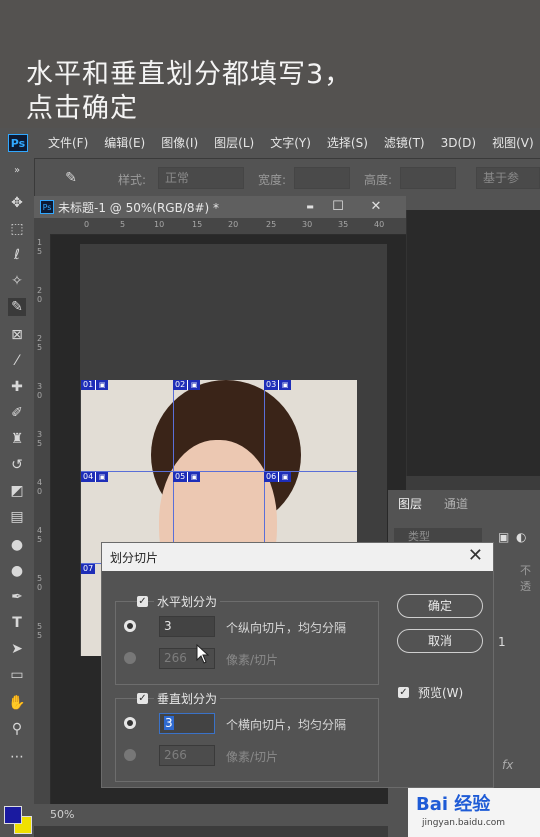 The width and height of the screenshot is (540, 837). What do you see at coordinates (17, 649) in the screenshot?
I see `path-selection-tool-icon: ➤` at bounding box center [17, 649].